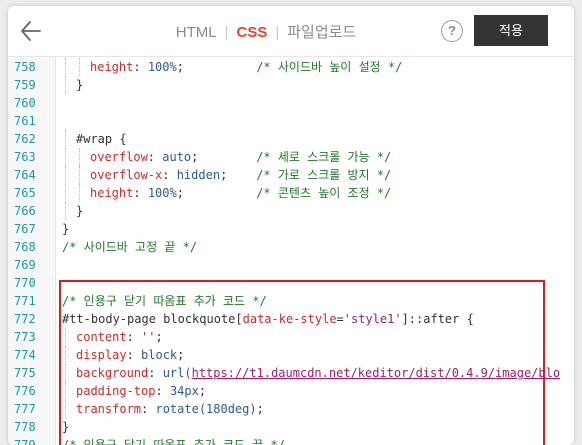  Describe the element at coordinates (511, 30) in the screenshot. I see `apply-button: 적용` at that location.